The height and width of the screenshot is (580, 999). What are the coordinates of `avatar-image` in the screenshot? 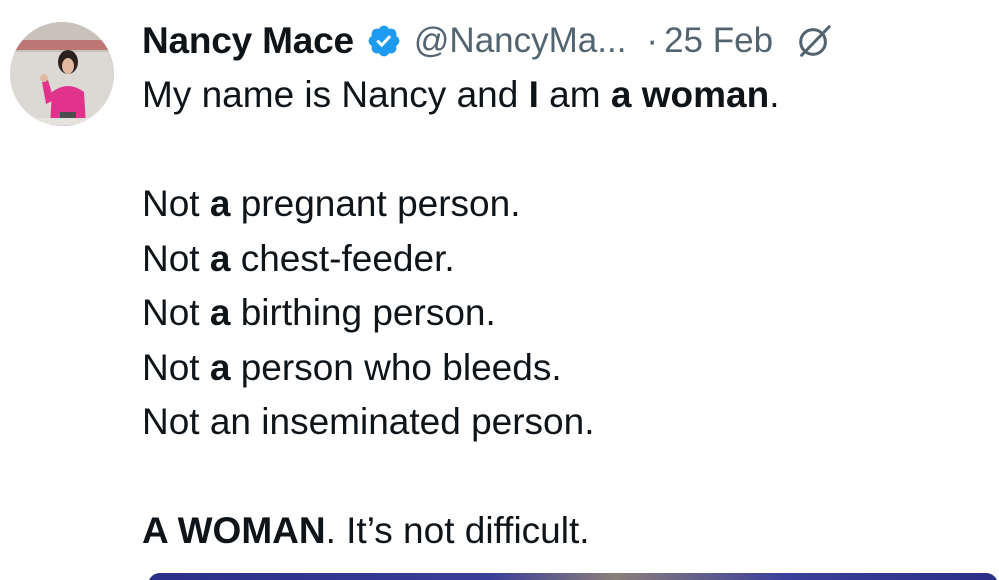 It's located at (62, 74).